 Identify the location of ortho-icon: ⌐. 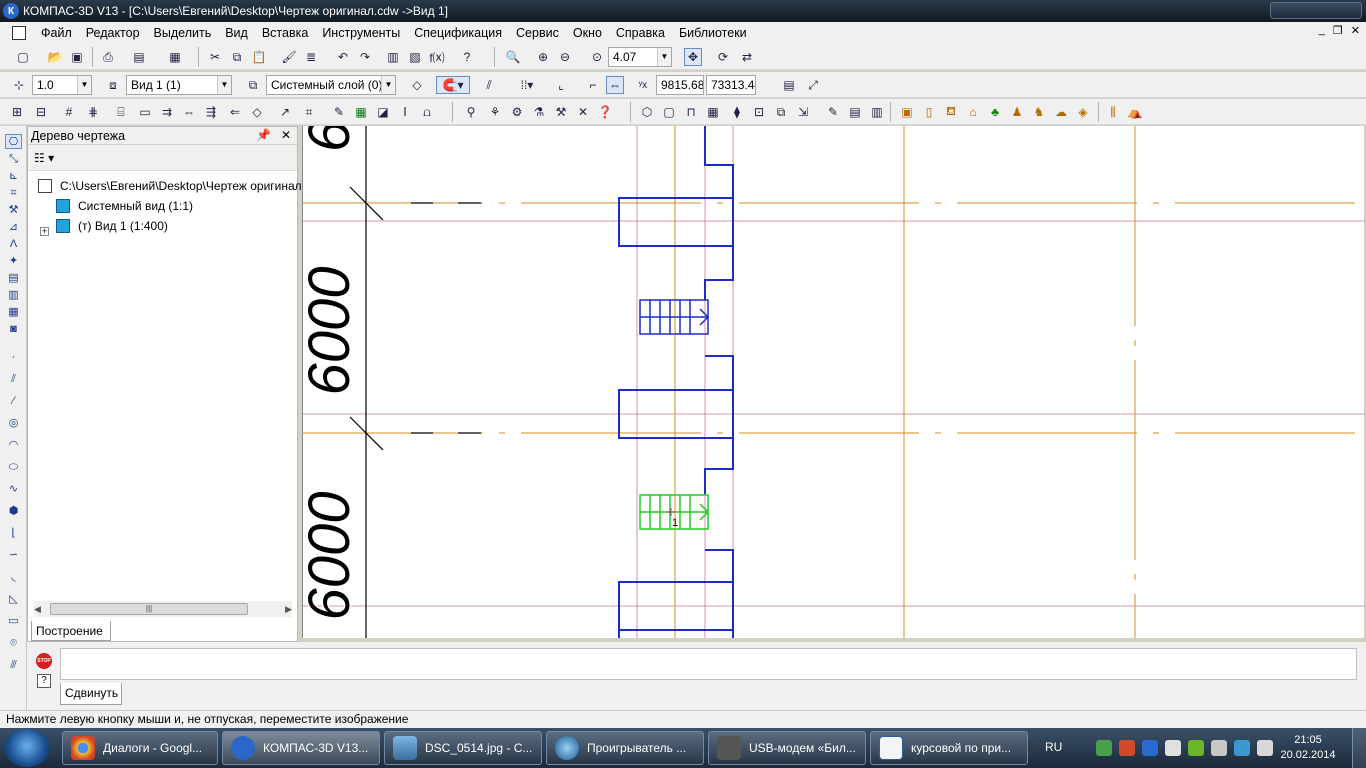
(593, 85).